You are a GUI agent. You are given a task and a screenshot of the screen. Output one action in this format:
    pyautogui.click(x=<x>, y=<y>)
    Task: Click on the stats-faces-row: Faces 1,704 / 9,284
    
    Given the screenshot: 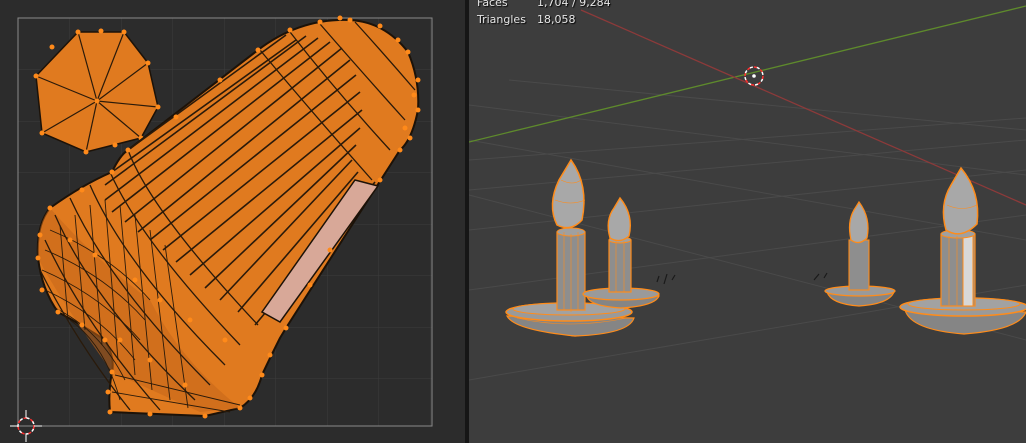 What is the action you would take?
    pyautogui.click(x=544, y=4)
    